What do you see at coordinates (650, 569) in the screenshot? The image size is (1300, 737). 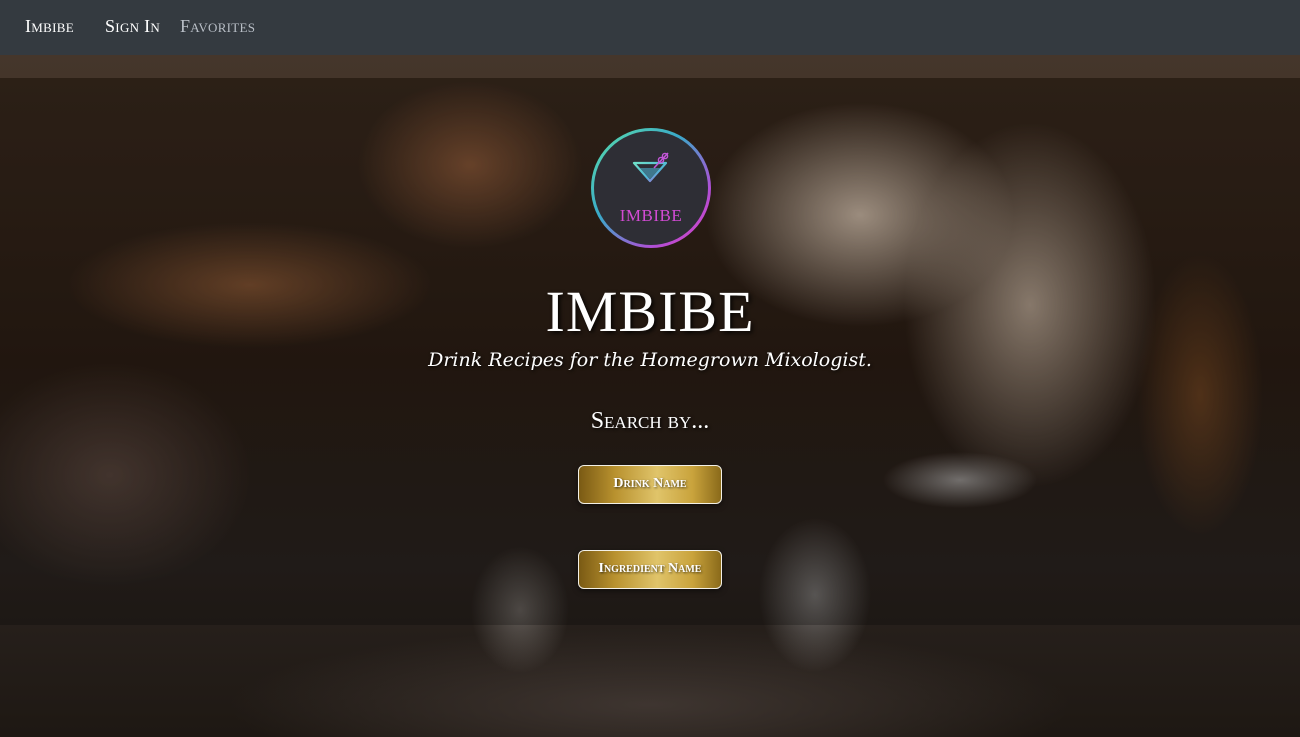 I see `ingredient-name-button: Ingredient Name` at bounding box center [650, 569].